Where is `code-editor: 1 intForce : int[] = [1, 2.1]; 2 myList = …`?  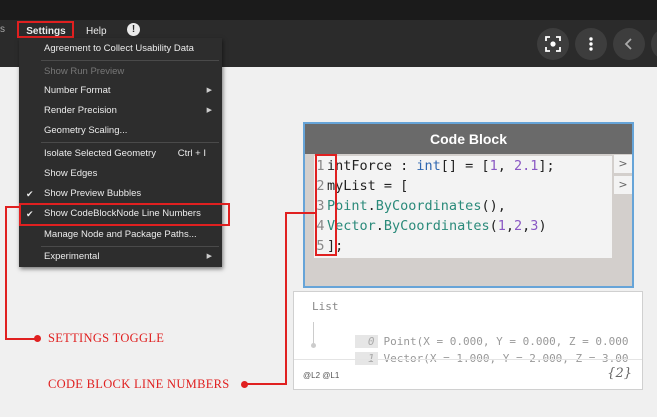
code-editor: 1 intForce : int[] = [1, 2.1]; 2 myList = … is located at coordinates (463, 207).